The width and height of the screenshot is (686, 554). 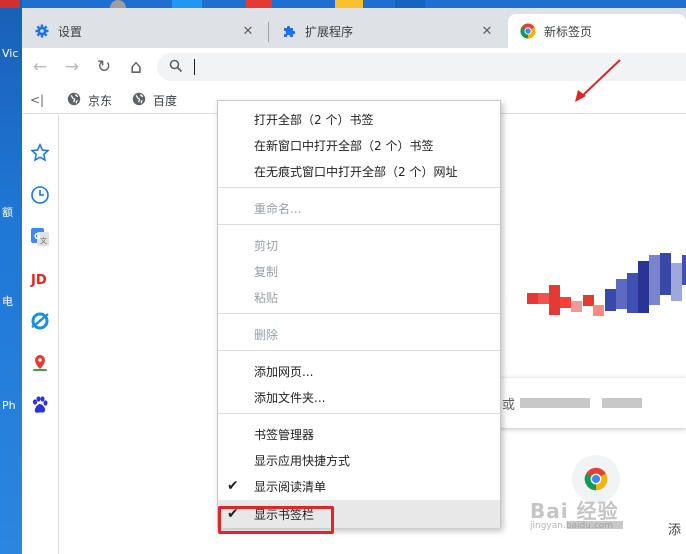 What do you see at coordinates (359, 145) in the screenshot?
I see `menu-item-open-all-new-window: 在新窗口中打开全部（2 个）书签` at bounding box center [359, 145].